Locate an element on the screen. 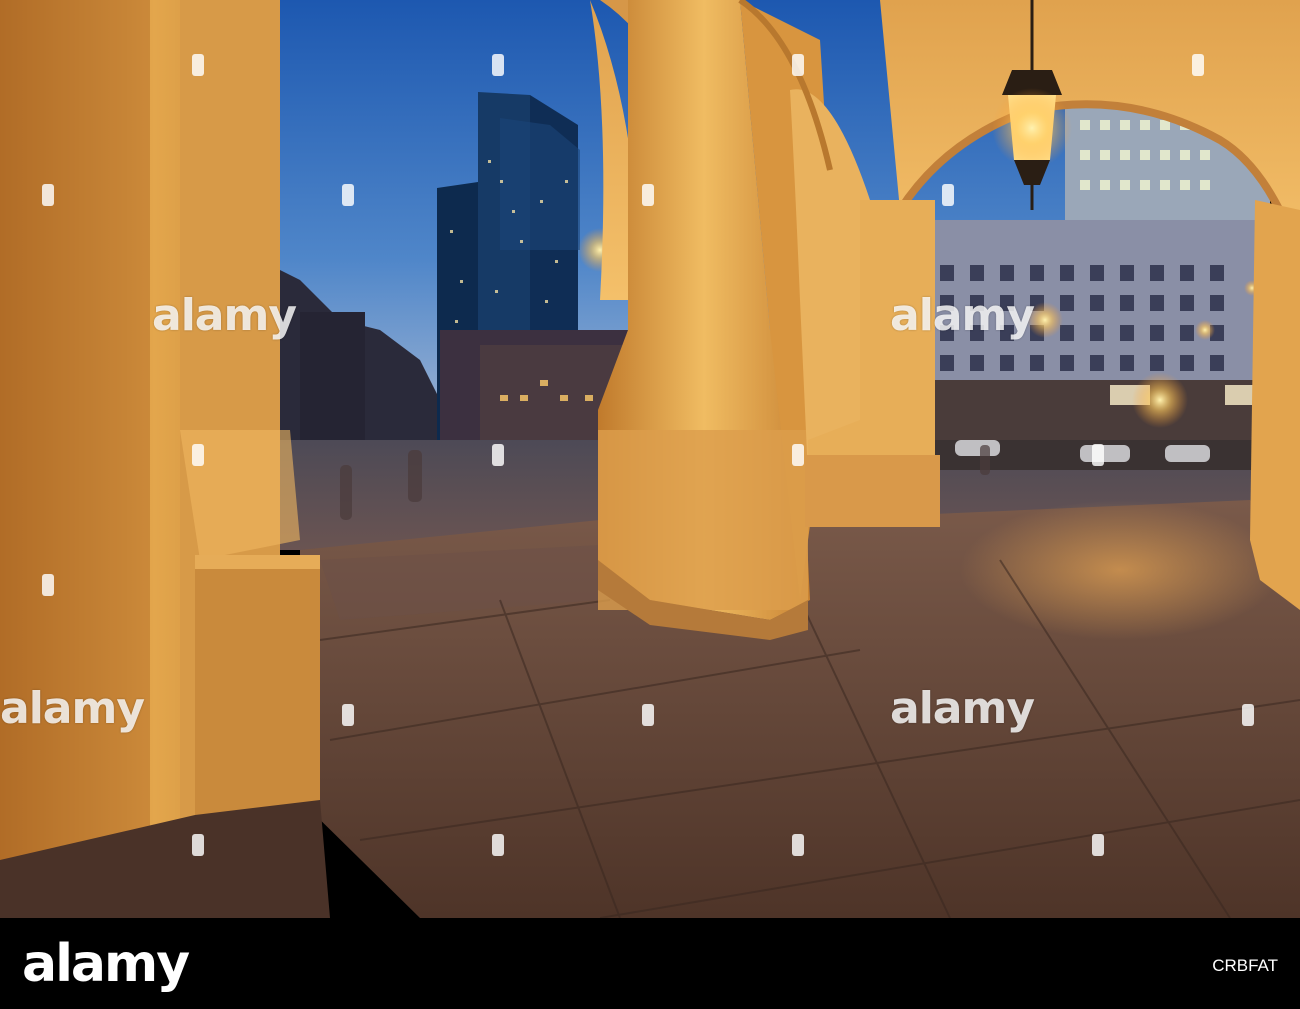  footer-bar: alamy CRBFAT is located at coordinates (650, 963).